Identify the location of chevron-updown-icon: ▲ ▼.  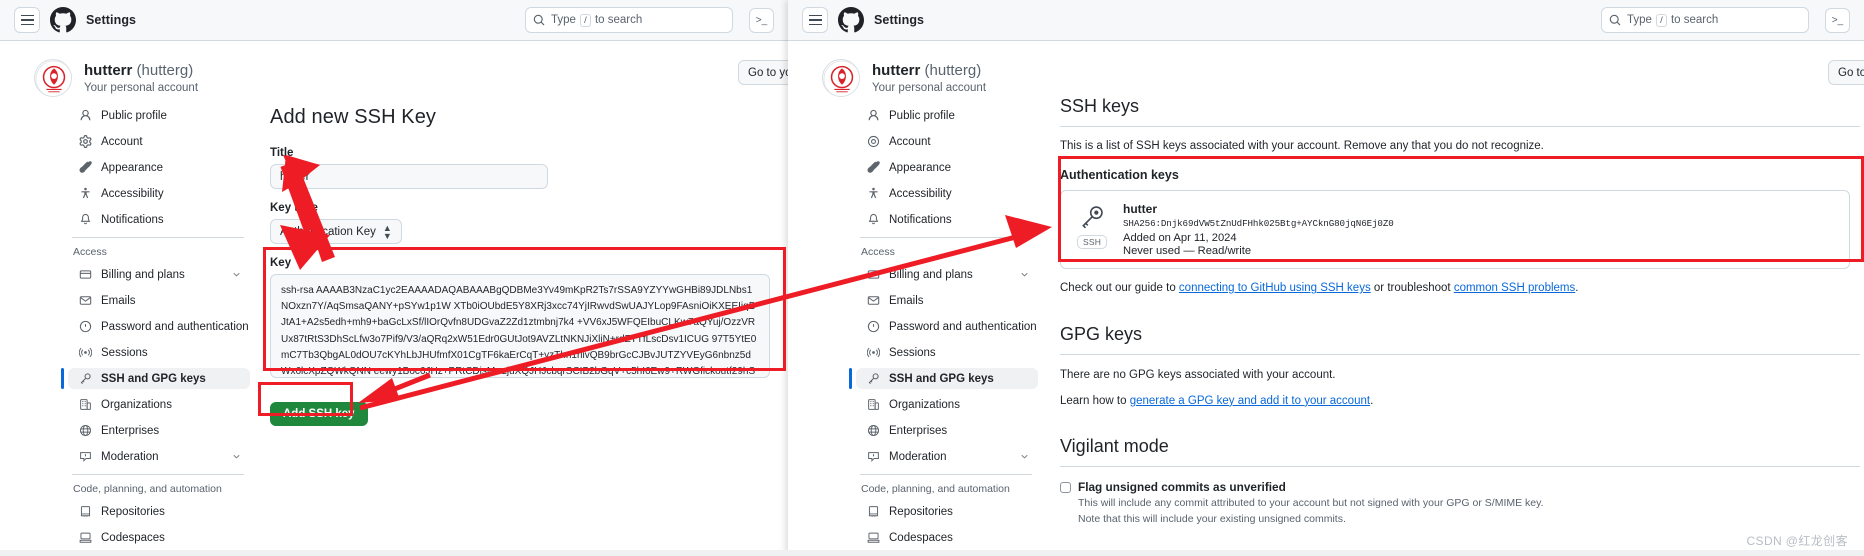
(387, 231).